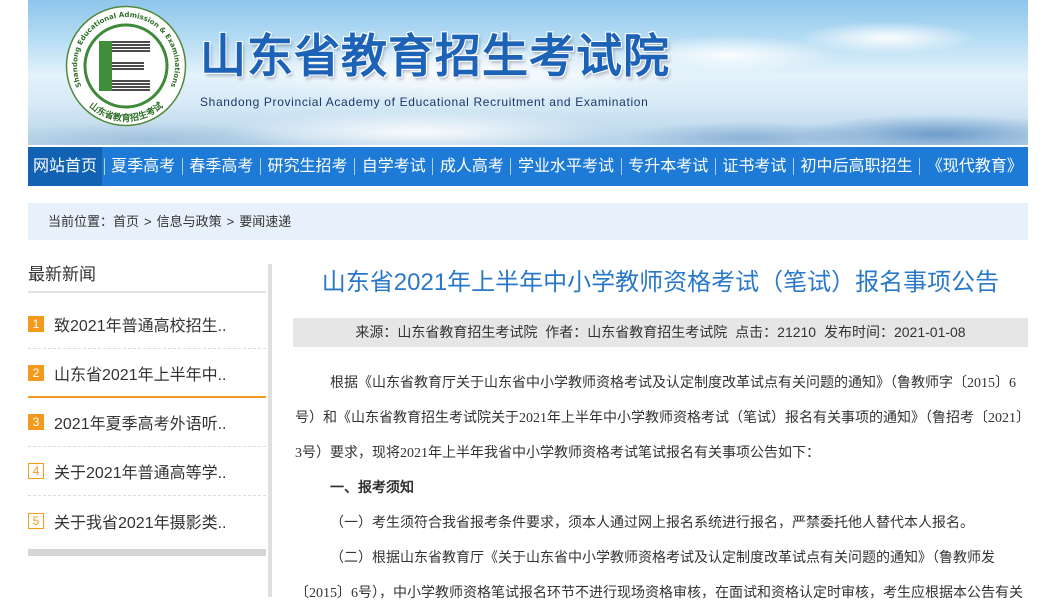 The height and width of the screenshot is (611, 1056). Describe the element at coordinates (975, 166) in the screenshot. I see `nav-item-modern-education: 《现代教育》` at that location.